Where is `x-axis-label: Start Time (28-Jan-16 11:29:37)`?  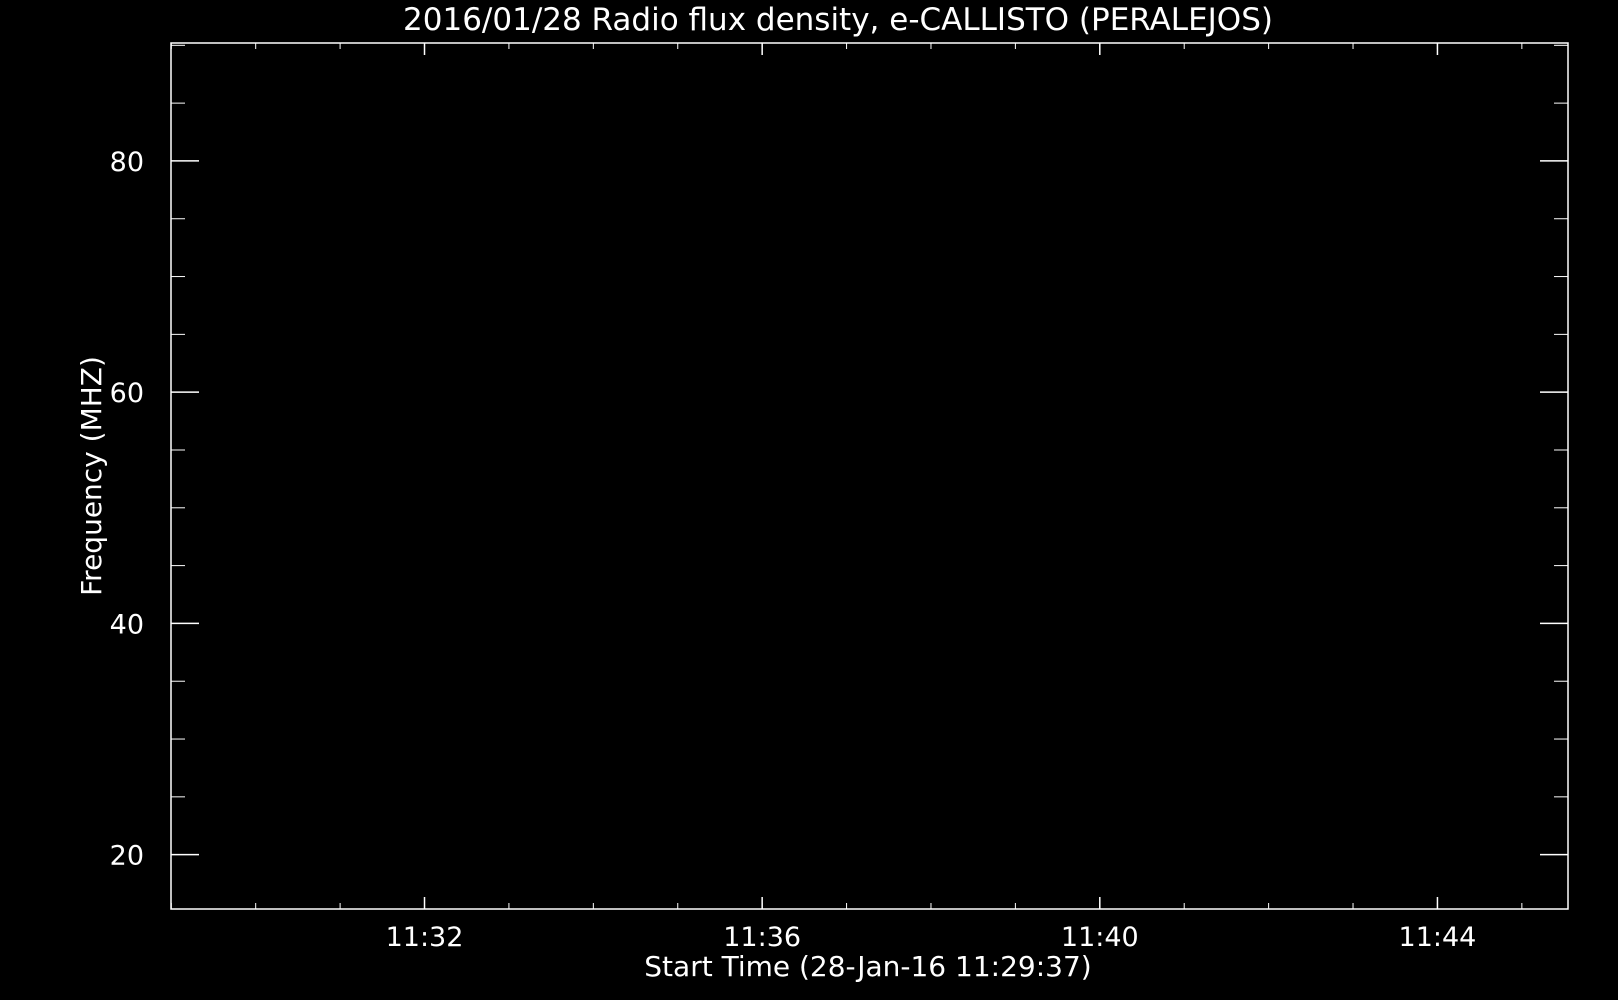 x-axis-label: Start Time (28-Jan-16 11:29:37) is located at coordinates (867, 966).